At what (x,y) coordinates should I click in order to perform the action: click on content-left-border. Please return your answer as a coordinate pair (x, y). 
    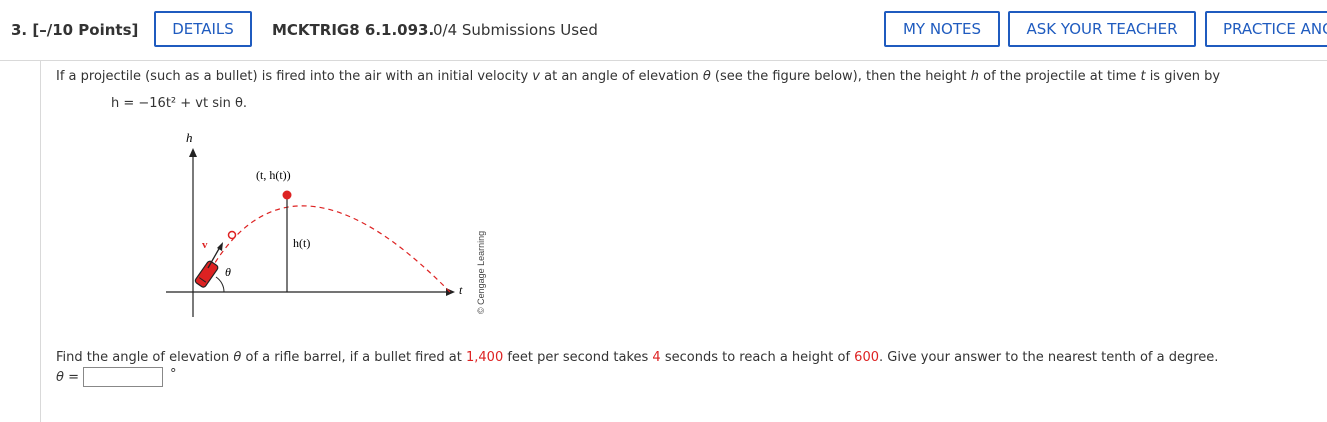
    Looking at the image, I should click on (40, 241).